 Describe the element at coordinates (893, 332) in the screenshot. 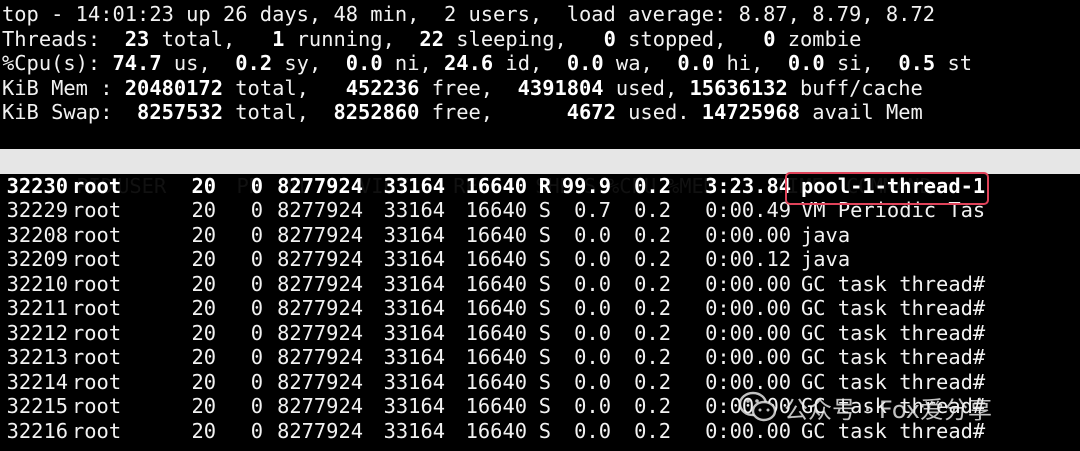

I see `cell-command: GC task thread#` at that location.